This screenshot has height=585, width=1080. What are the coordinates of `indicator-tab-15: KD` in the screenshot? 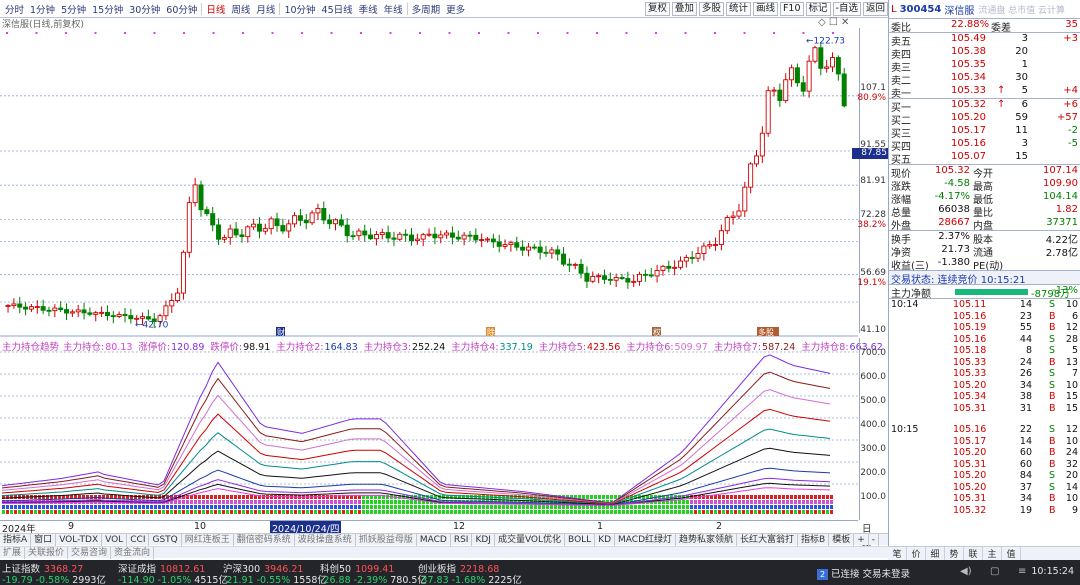 It's located at (605, 539).